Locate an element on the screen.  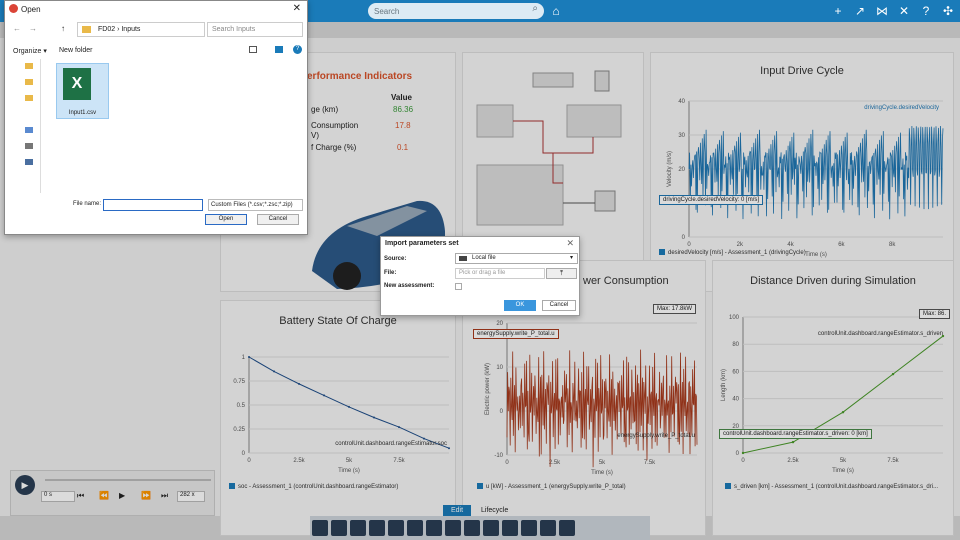
source-value: Local file is located at coordinates (484, 258).